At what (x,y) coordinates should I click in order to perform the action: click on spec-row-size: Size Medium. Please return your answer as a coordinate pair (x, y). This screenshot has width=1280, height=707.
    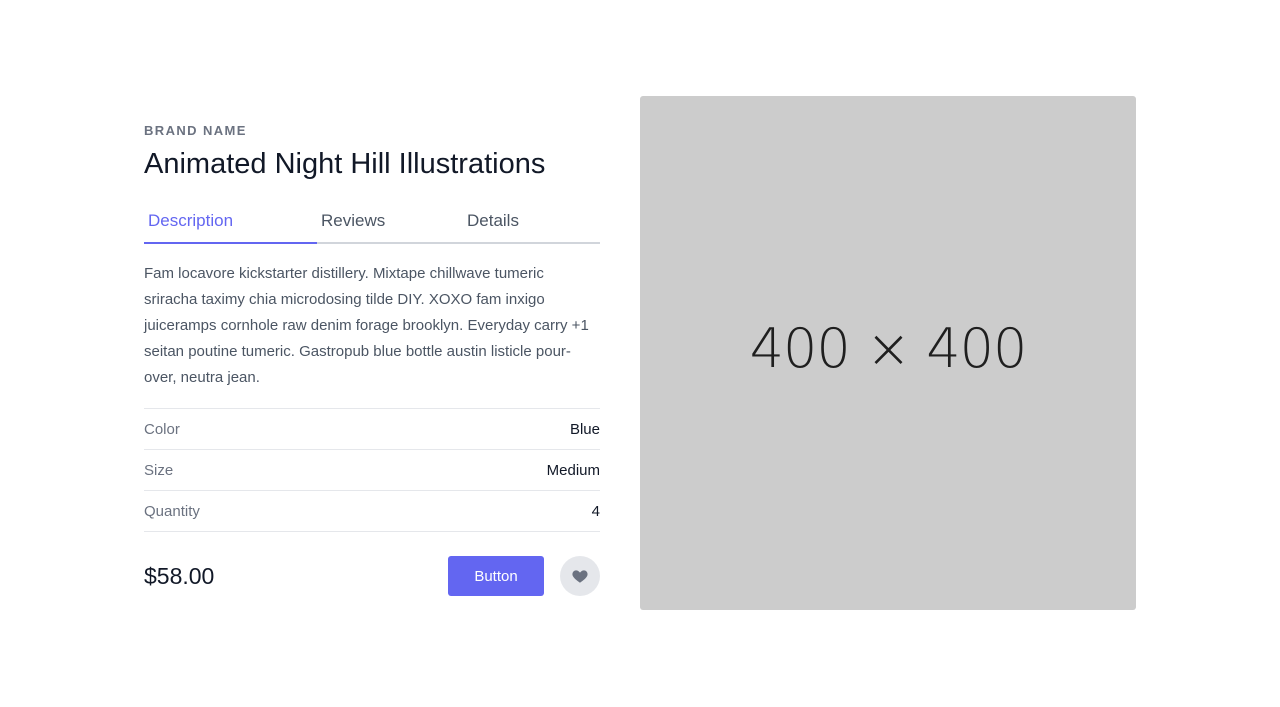
    Looking at the image, I should click on (372, 469).